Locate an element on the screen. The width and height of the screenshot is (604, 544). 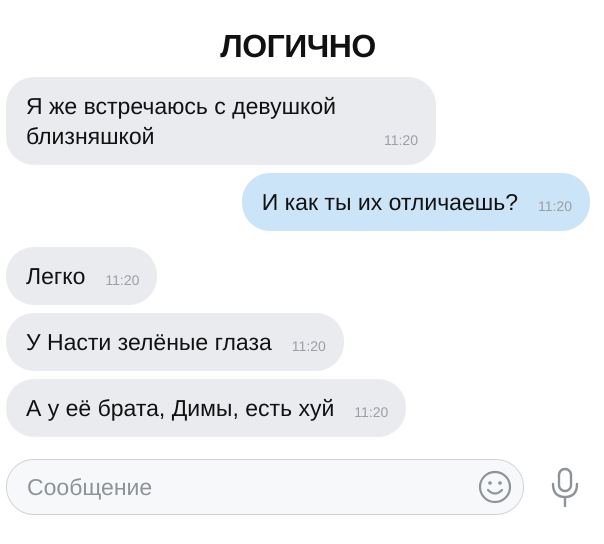
message-text: У Насти зелёные глаза is located at coordinates (149, 342).